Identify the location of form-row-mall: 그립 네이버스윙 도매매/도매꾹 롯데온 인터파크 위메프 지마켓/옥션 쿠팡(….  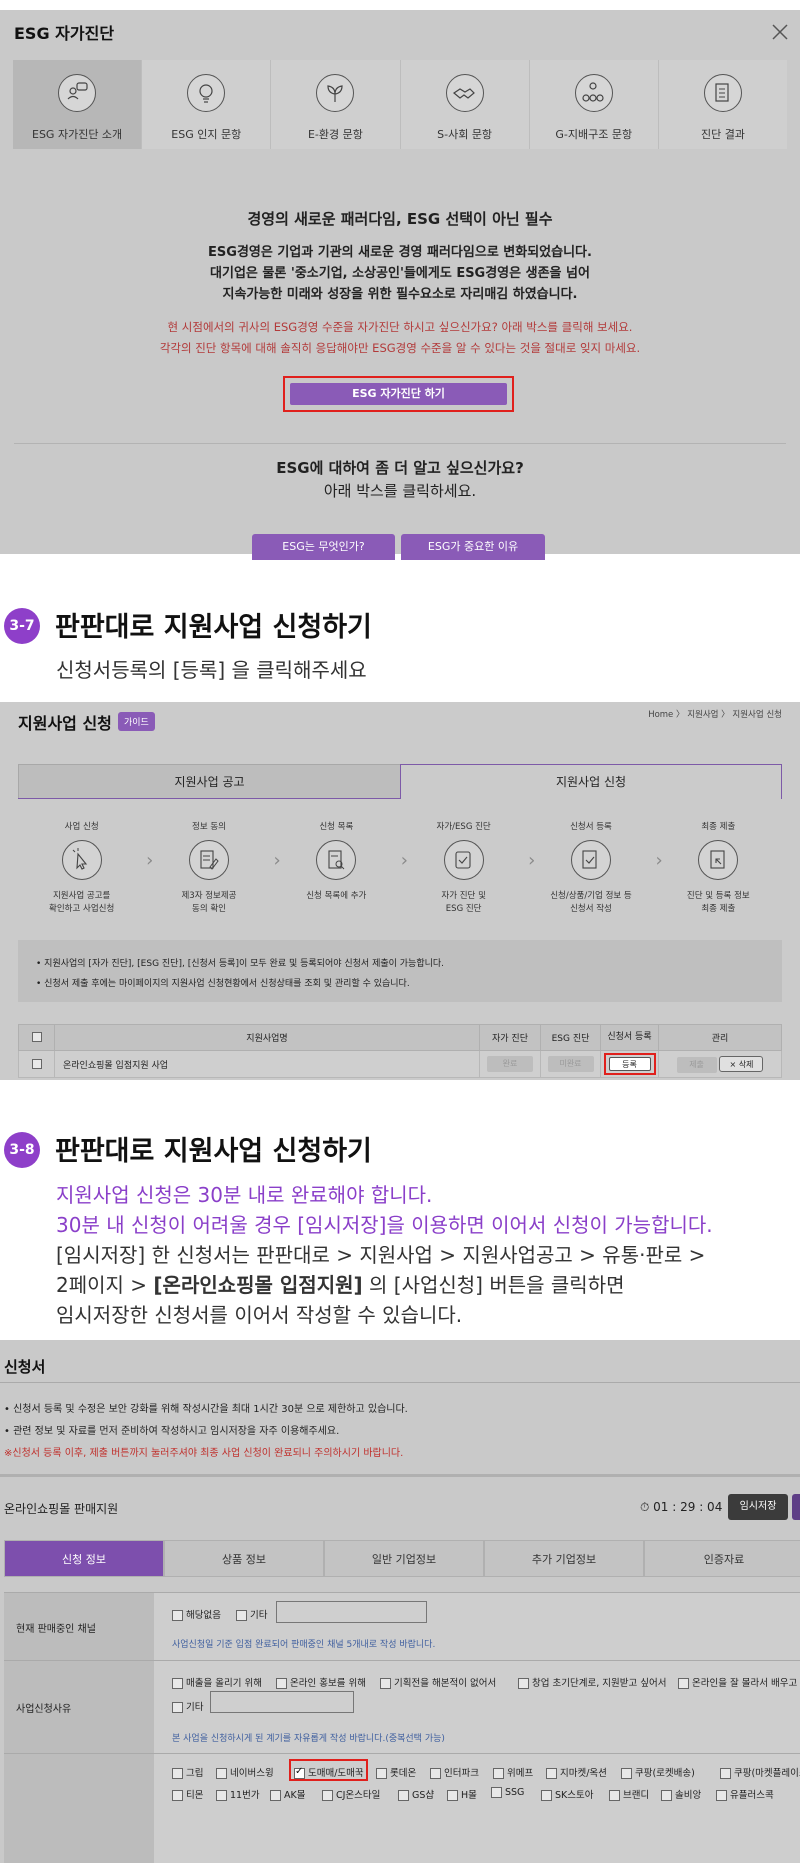
(402, 1808).